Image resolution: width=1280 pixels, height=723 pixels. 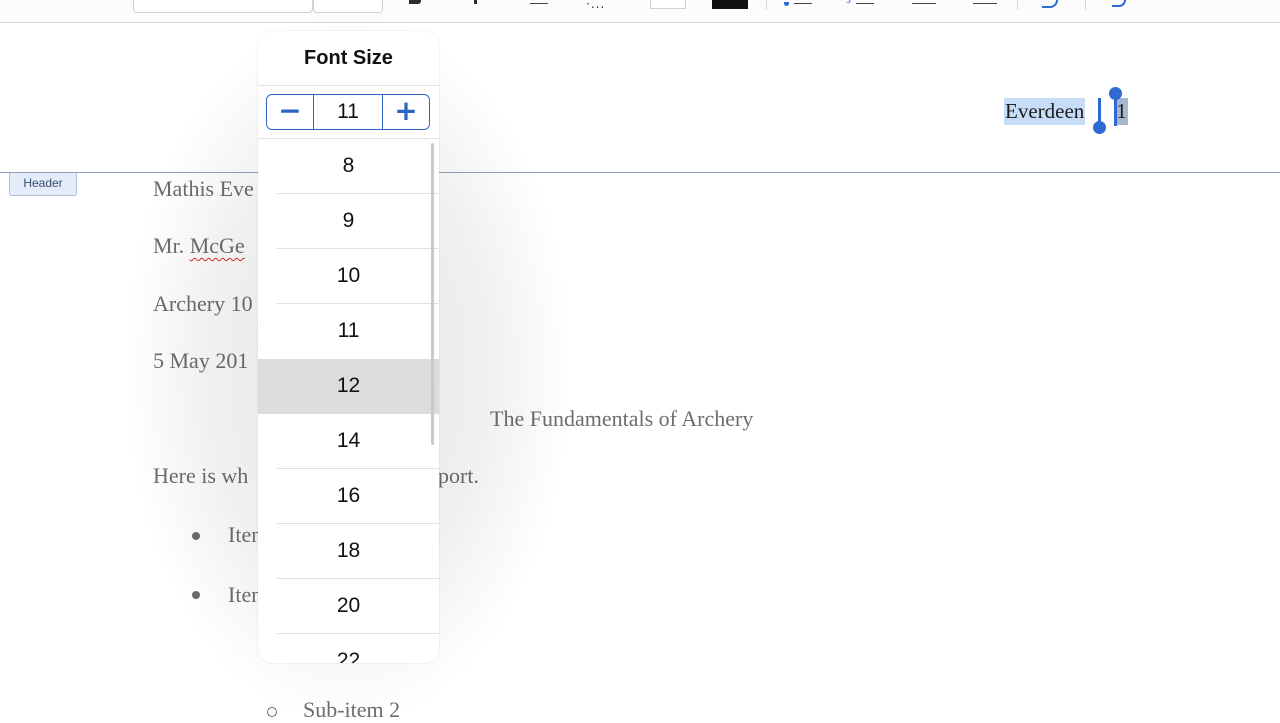 What do you see at coordinates (217, 245) in the screenshot?
I see `misspelled-word: McGe` at bounding box center [217, 245].